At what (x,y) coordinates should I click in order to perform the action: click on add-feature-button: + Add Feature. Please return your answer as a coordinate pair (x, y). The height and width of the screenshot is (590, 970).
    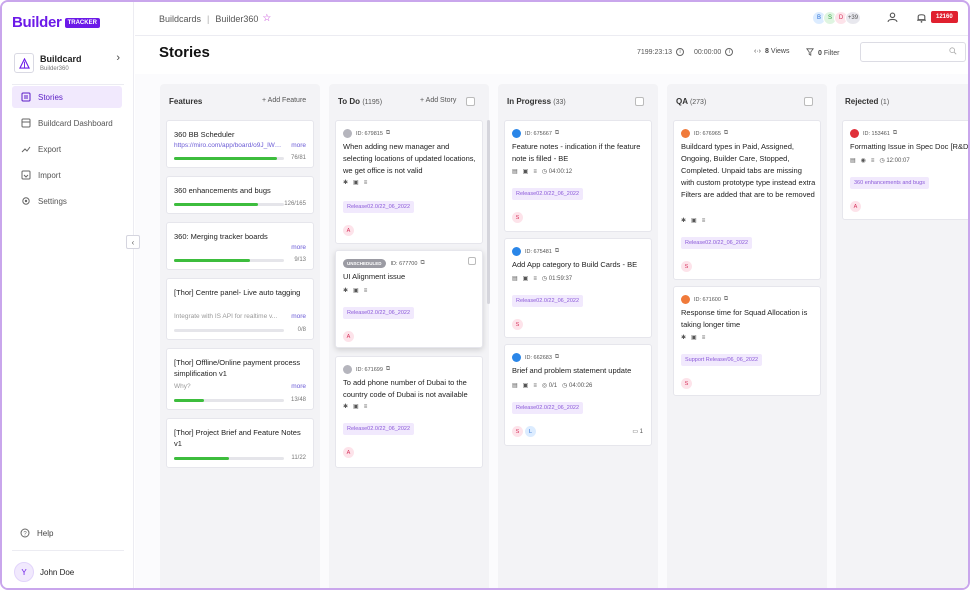
    Looking at the image, I should click on (284, 100).